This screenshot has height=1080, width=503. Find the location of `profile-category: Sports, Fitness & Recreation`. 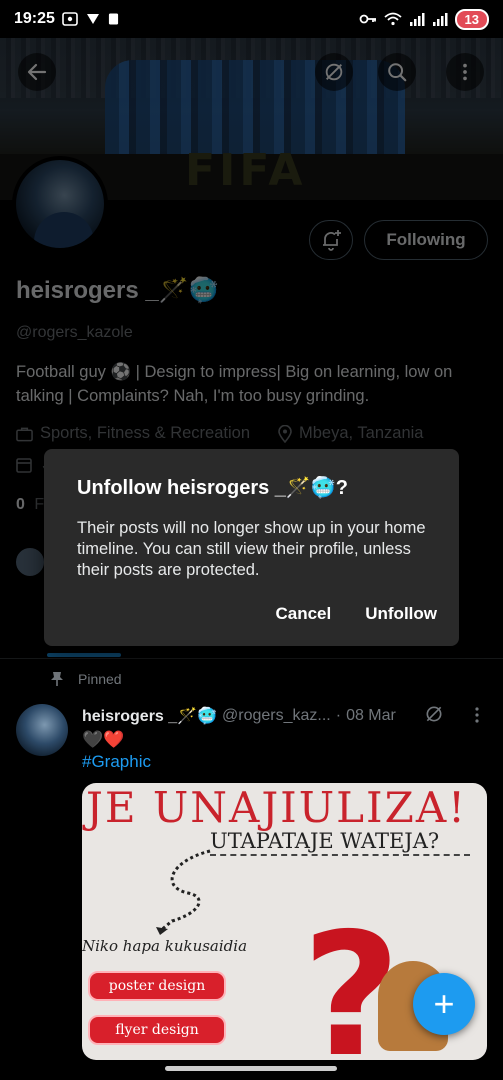

profile-category: Sports, Fitness & Recreation is located at coordinates (145, 433).